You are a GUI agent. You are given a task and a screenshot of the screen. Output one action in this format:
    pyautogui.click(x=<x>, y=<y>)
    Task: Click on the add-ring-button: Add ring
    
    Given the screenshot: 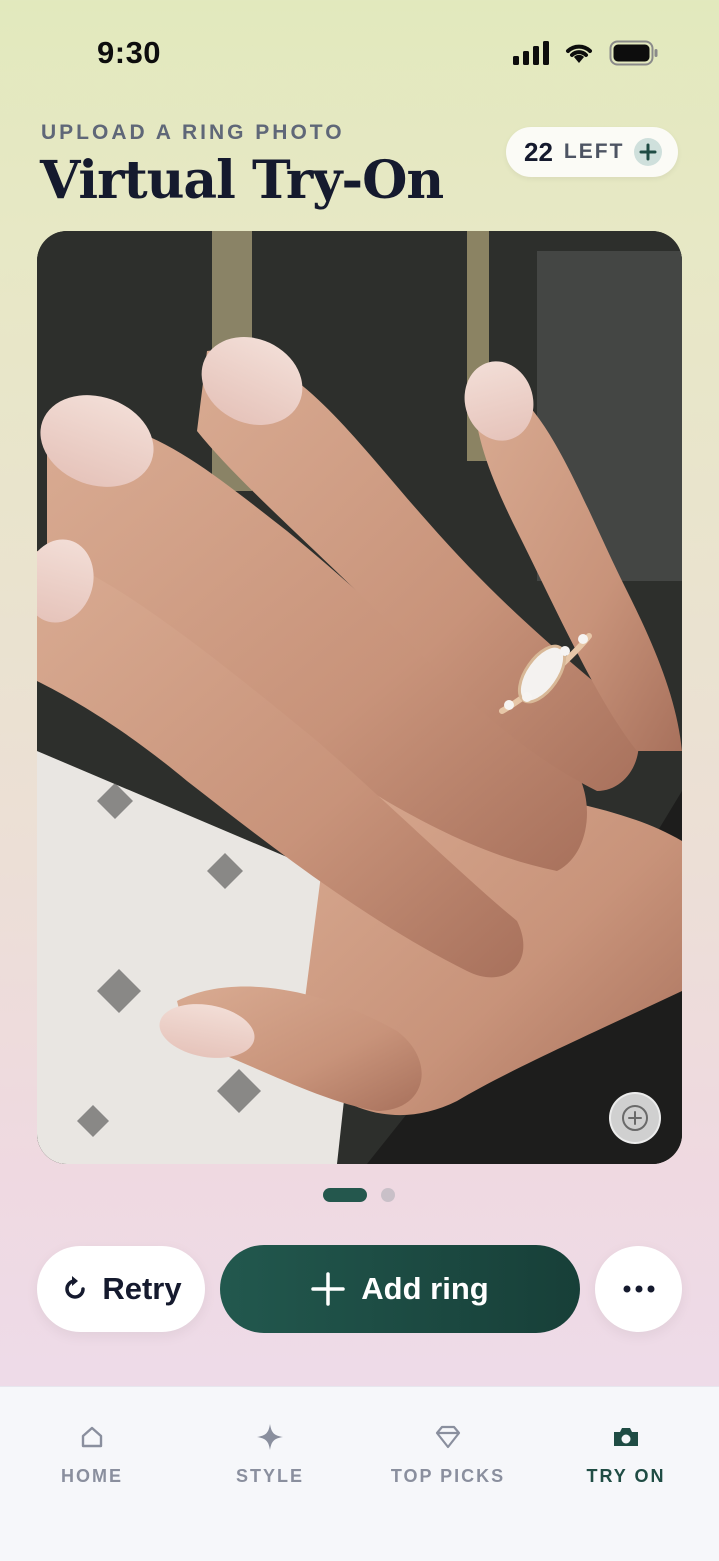 What is the action you would take?
    pyautogui.click(x=400, y=1289)
    